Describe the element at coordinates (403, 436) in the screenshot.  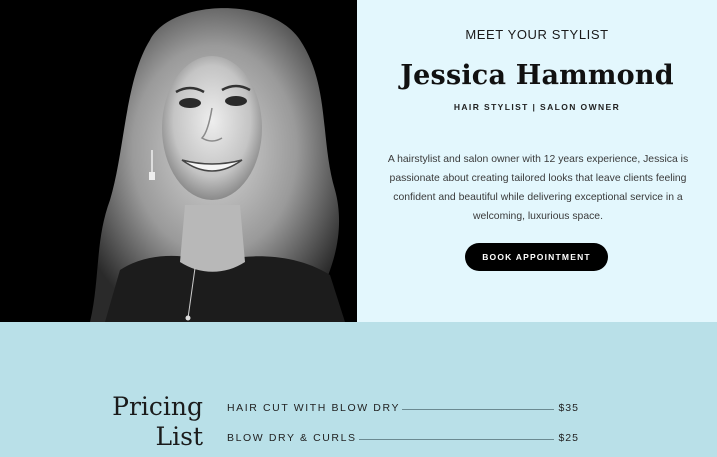
I see `price-row: BLOW DRY & CURLS $25` at that location.